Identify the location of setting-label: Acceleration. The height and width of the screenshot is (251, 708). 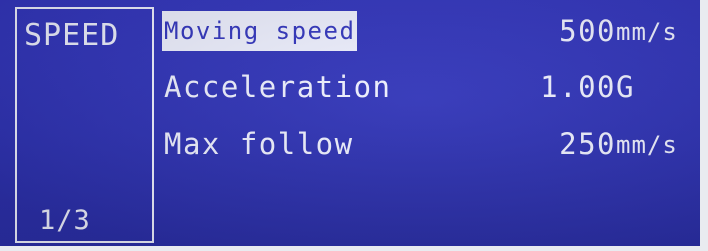
(278, 87).